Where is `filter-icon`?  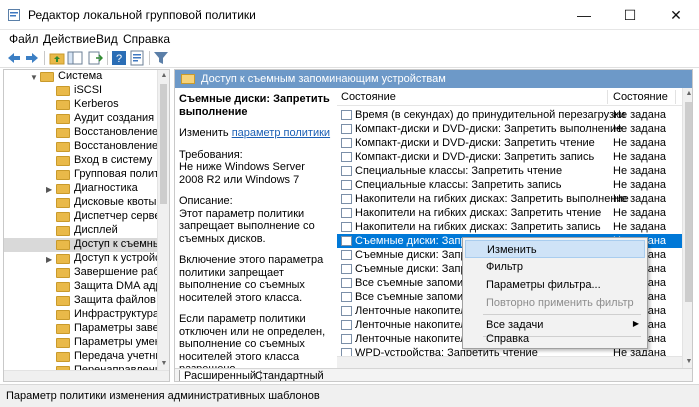
filter-icon is located at coordinates (161, 58).